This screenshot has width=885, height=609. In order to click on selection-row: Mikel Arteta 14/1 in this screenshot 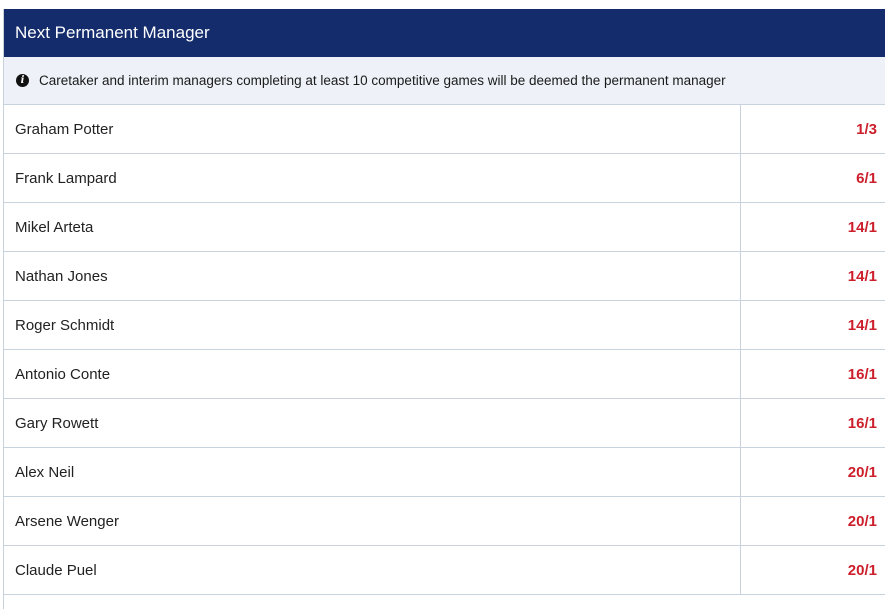, I will do `click(444, 227)`.